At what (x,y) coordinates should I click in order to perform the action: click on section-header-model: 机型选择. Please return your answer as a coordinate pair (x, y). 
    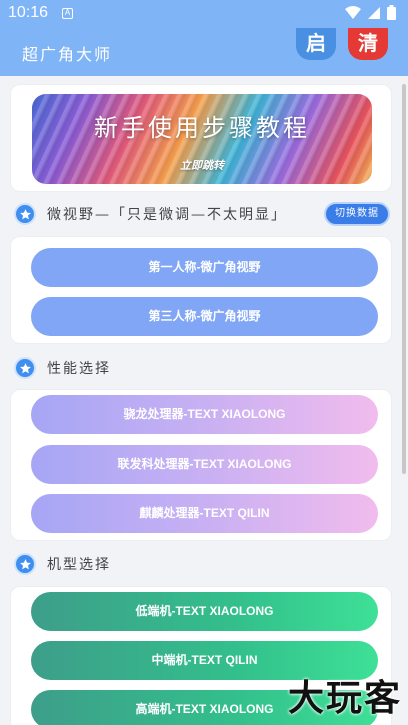
    Looking at the image, I should click on (62, 564).